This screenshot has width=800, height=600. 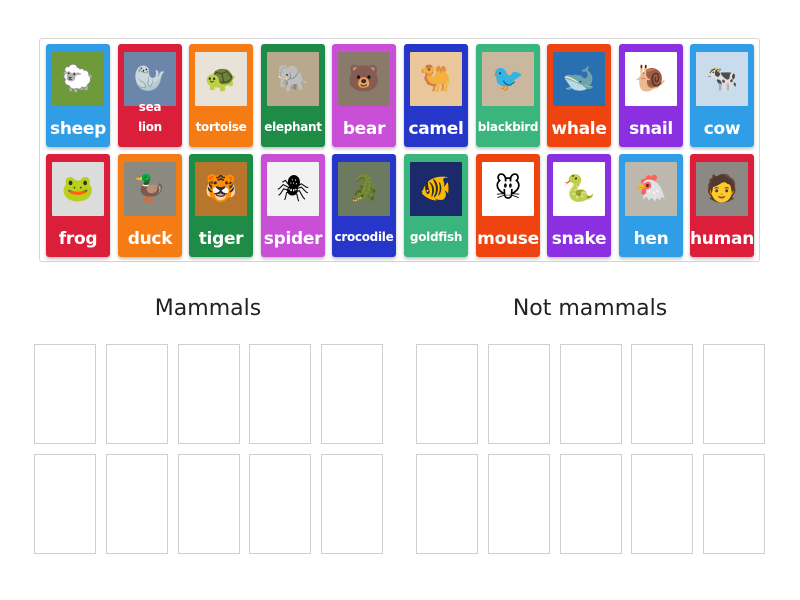 I want to click on human-photo-icon: 🧑, so click(x=722, y=189).